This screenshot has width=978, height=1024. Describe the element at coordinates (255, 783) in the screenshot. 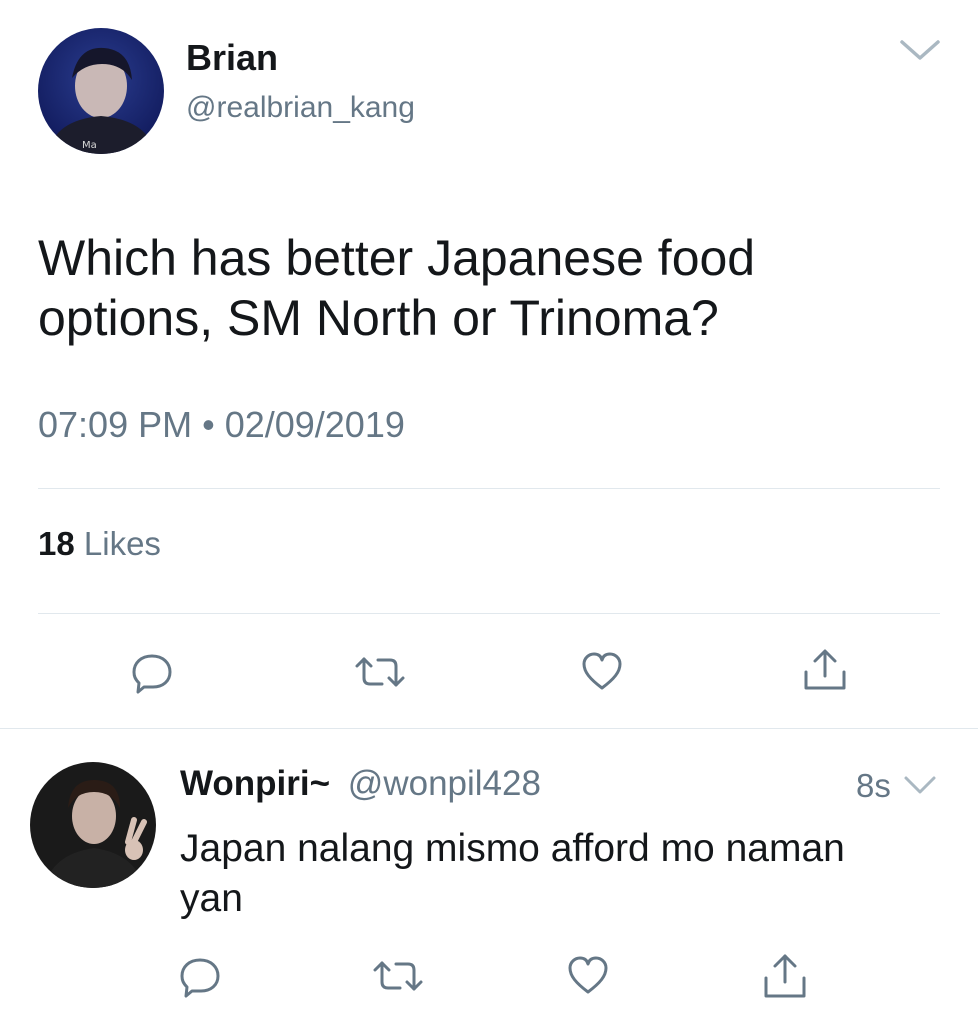

I see `reply-author-name: Wonpiri~` at that location.